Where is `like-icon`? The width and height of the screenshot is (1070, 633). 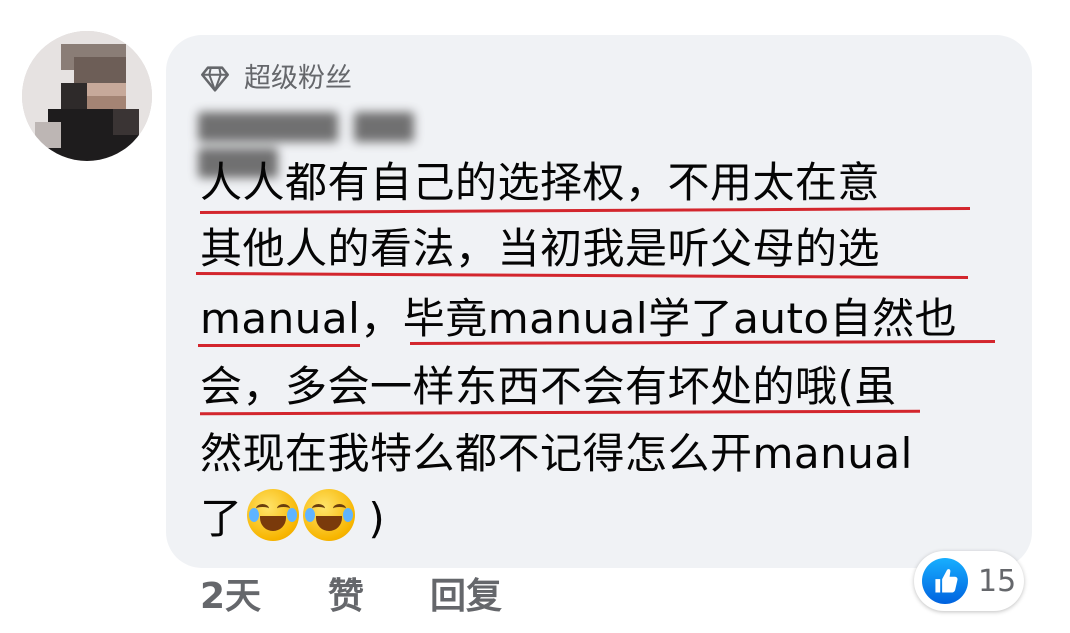
like-icon is located at coordinates (945, 581).